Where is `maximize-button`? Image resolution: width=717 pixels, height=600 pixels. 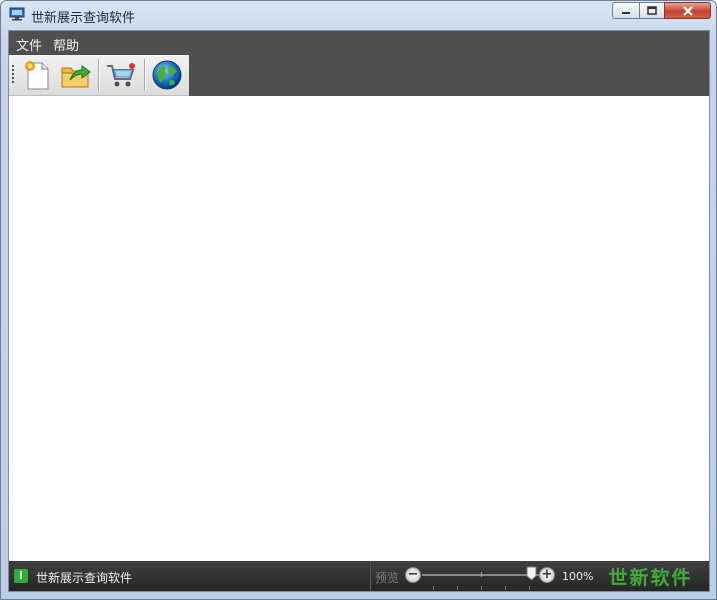 maximize-button is located at coordinates (651, 10).